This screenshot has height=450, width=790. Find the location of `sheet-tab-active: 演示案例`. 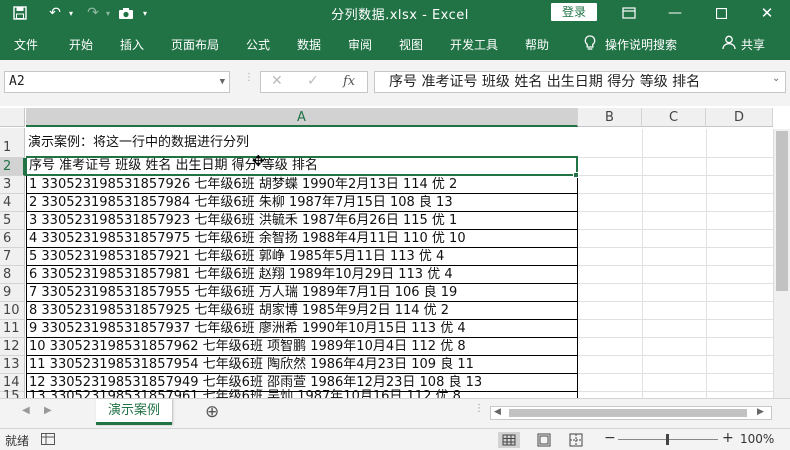

sheet-tab-active: 演示案例 is located at coordinates (134, 412).